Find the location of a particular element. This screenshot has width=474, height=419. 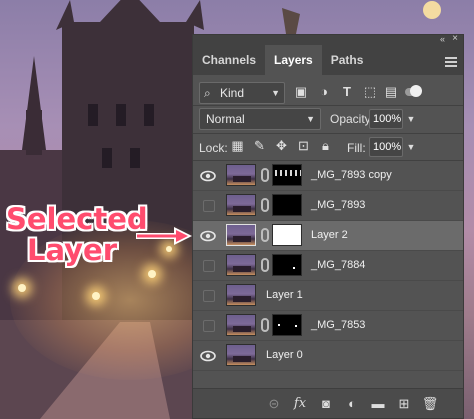

tab-channels: Channels is located at coordinates (229, 60).